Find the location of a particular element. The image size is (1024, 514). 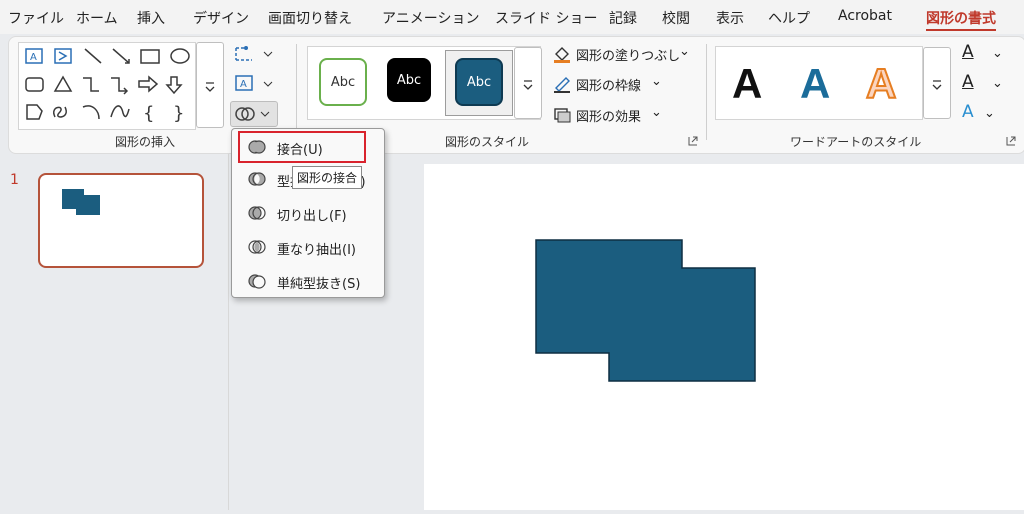

text-box-icon: A is located at coordinates (254, 84).